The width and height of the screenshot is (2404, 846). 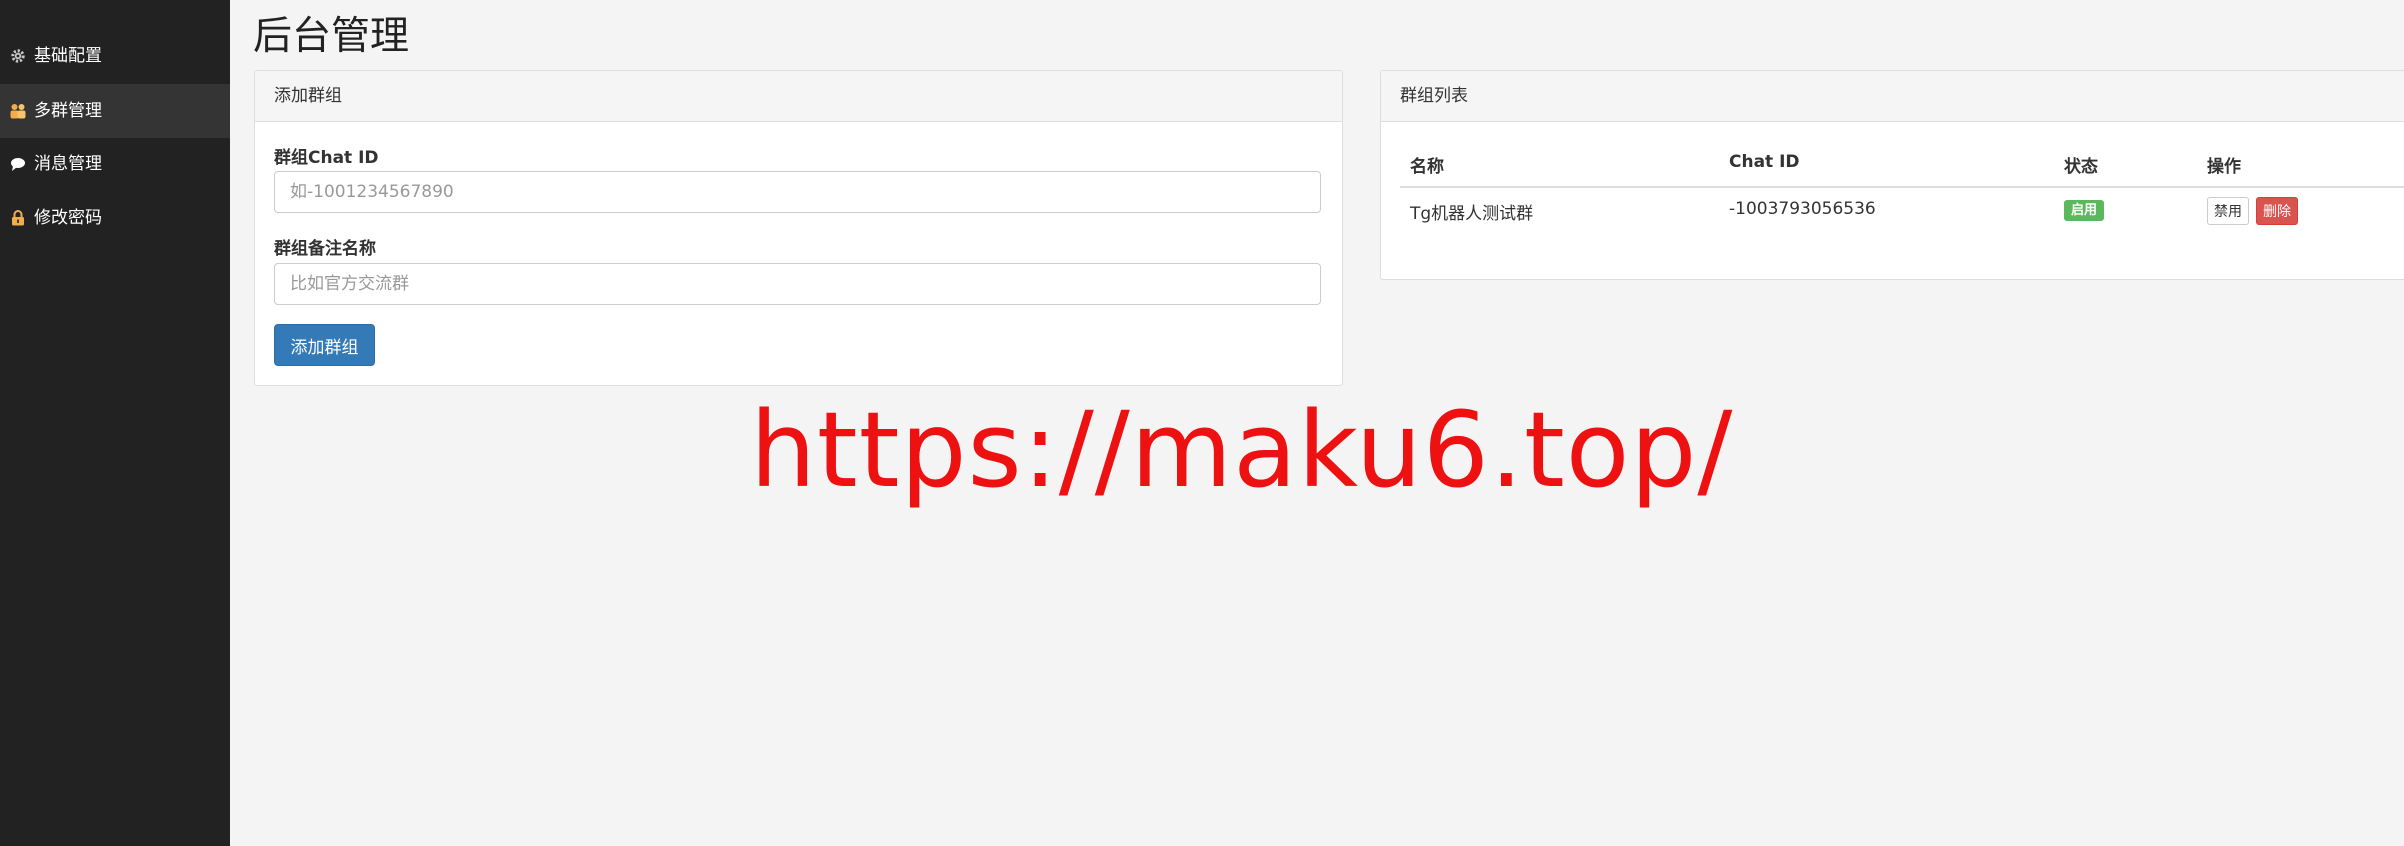 I want to click on add-group-button: 添加群组, so click(x=324, y=345).